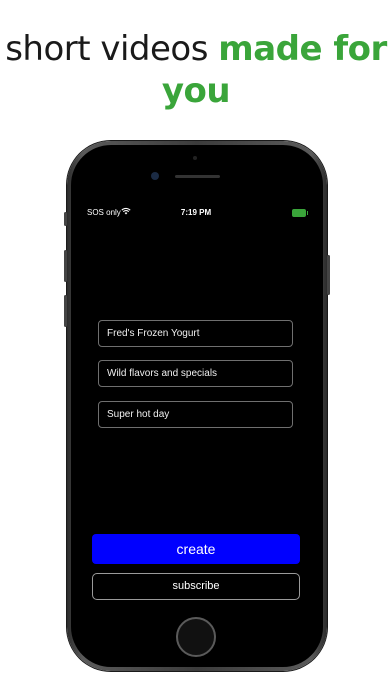  Describe the element at coordinates (197, 176) in the screenshot. I see `earpiece-speaker` at that location.